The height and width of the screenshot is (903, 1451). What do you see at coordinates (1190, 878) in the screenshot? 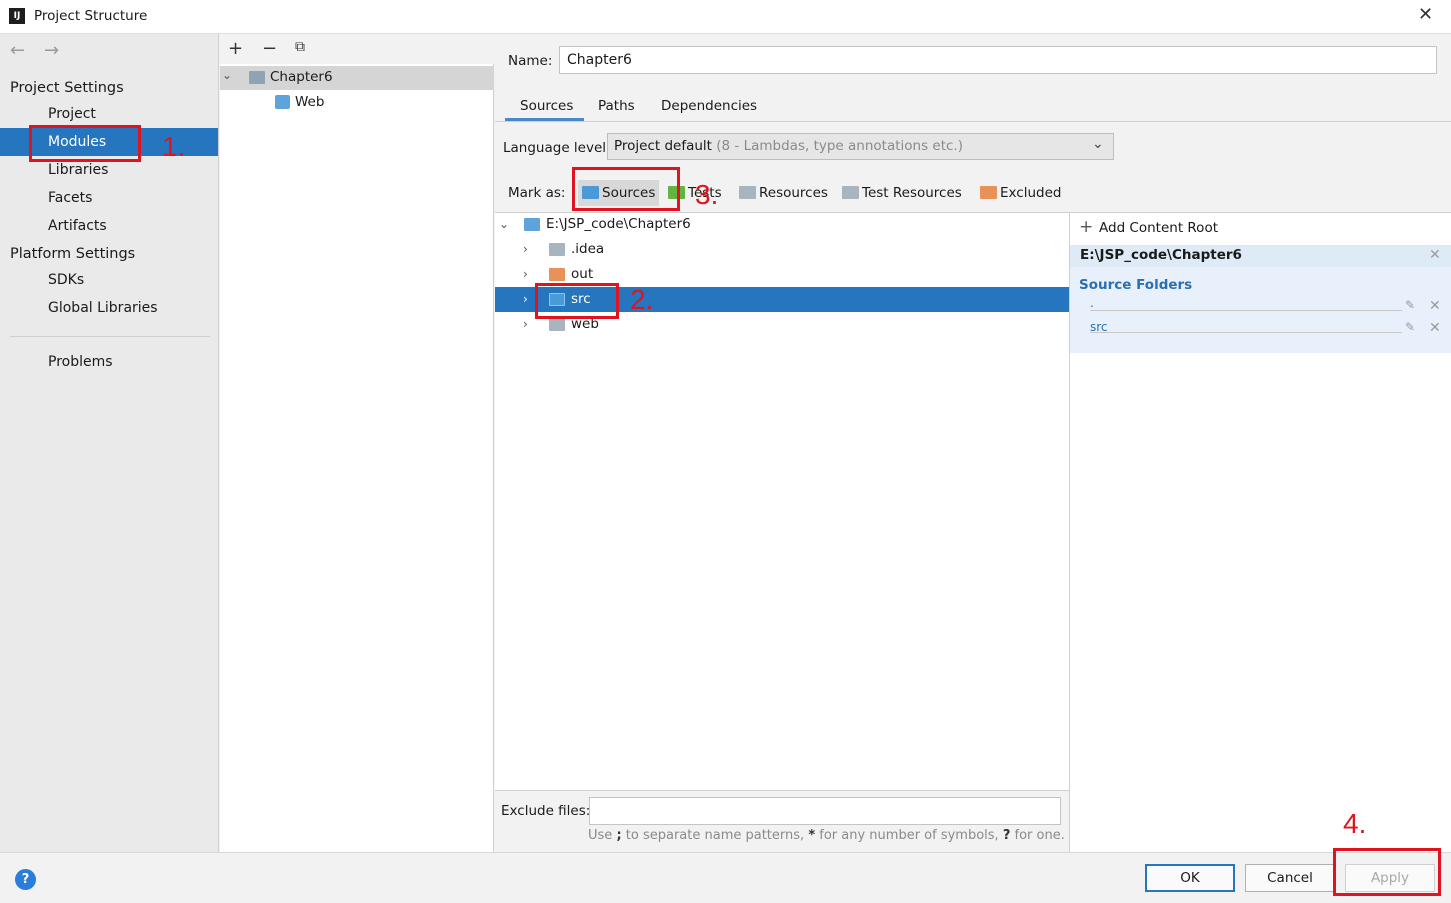
I see `ok-button: OK` at bounding box center [1190, 878].